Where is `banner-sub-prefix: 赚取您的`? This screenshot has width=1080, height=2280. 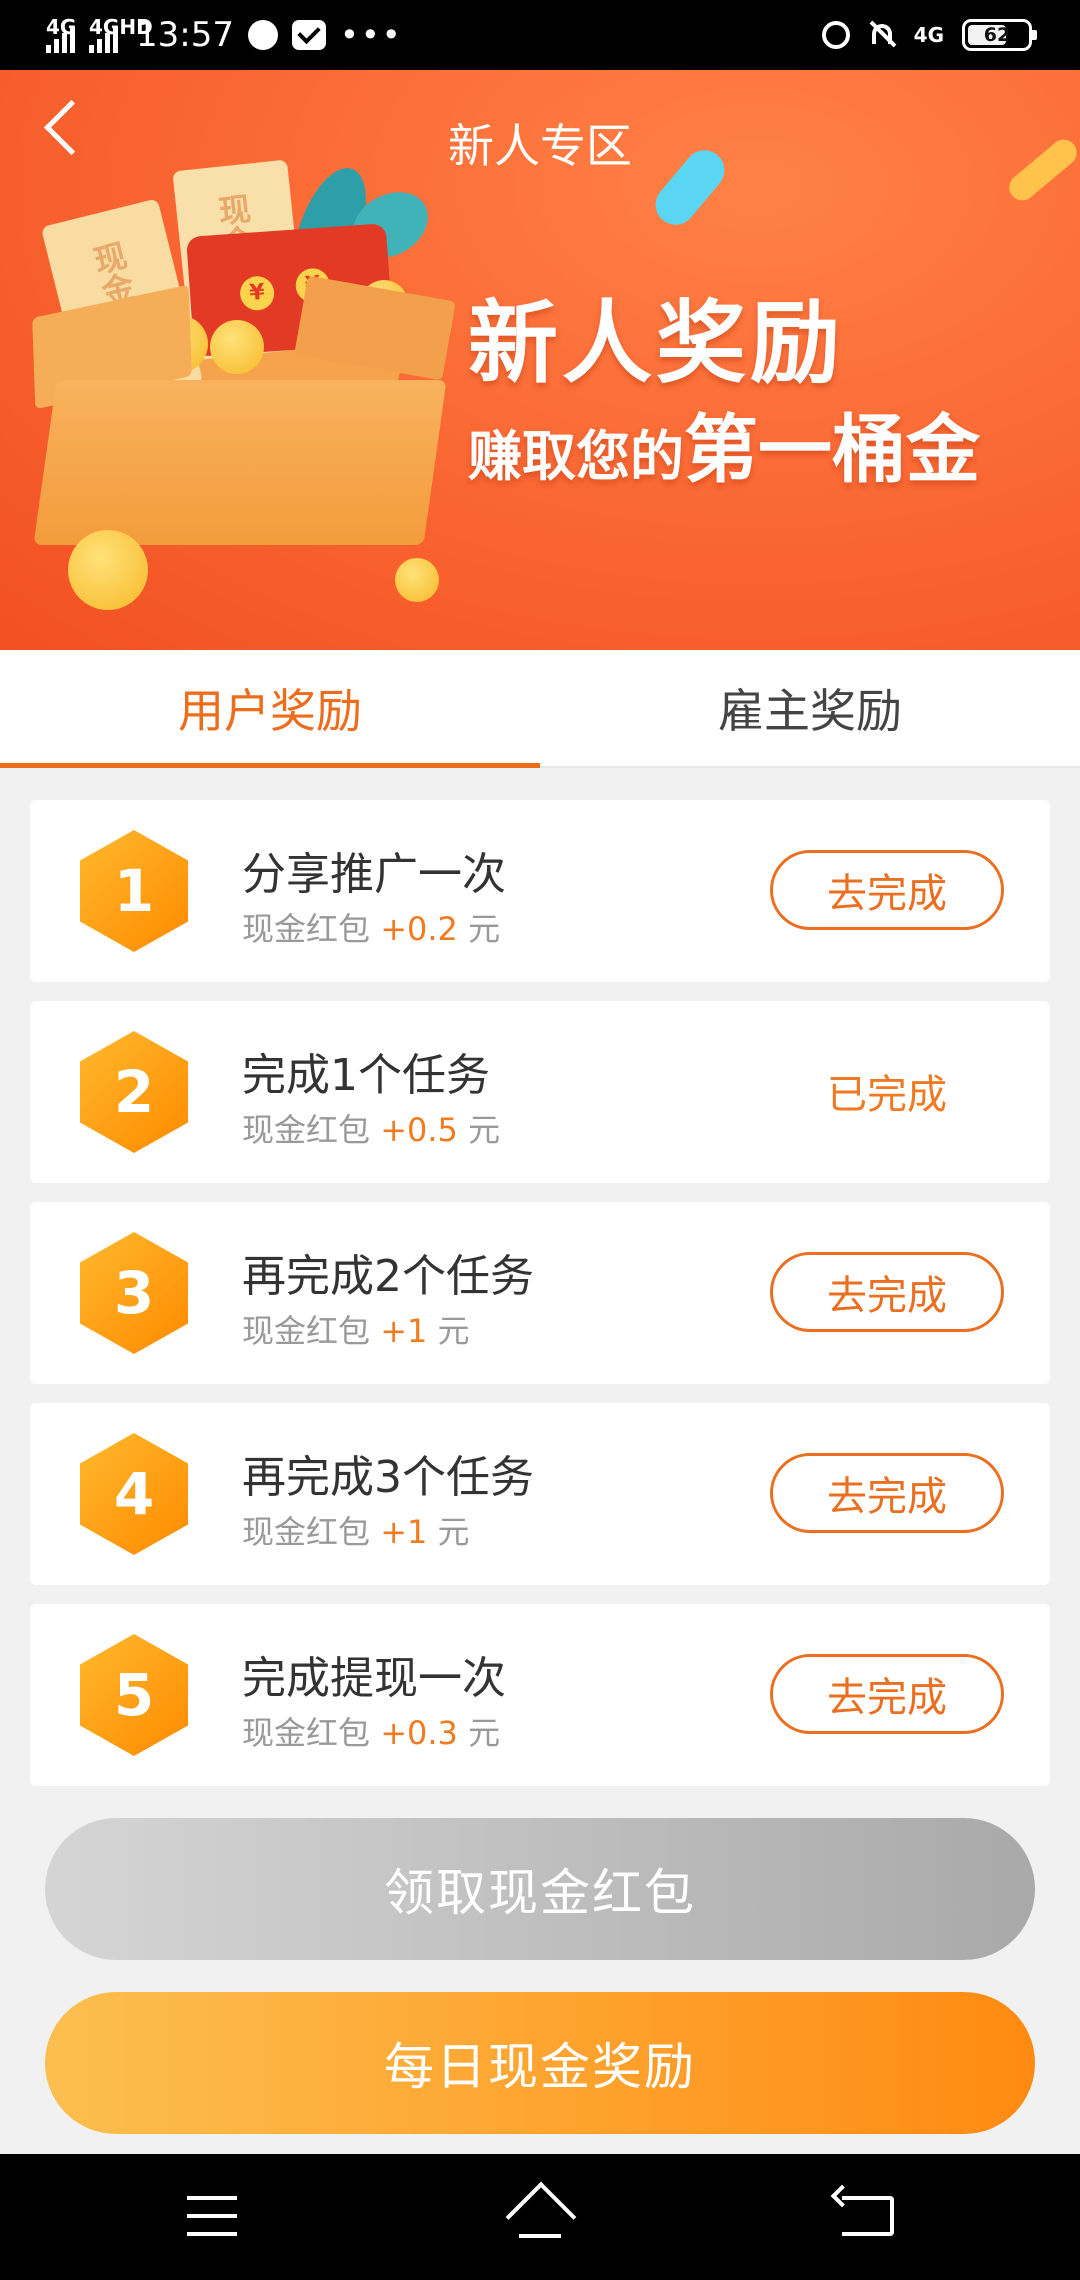 banner-sub-prefix: 赚取您的 is located at coordinates (576, 456).